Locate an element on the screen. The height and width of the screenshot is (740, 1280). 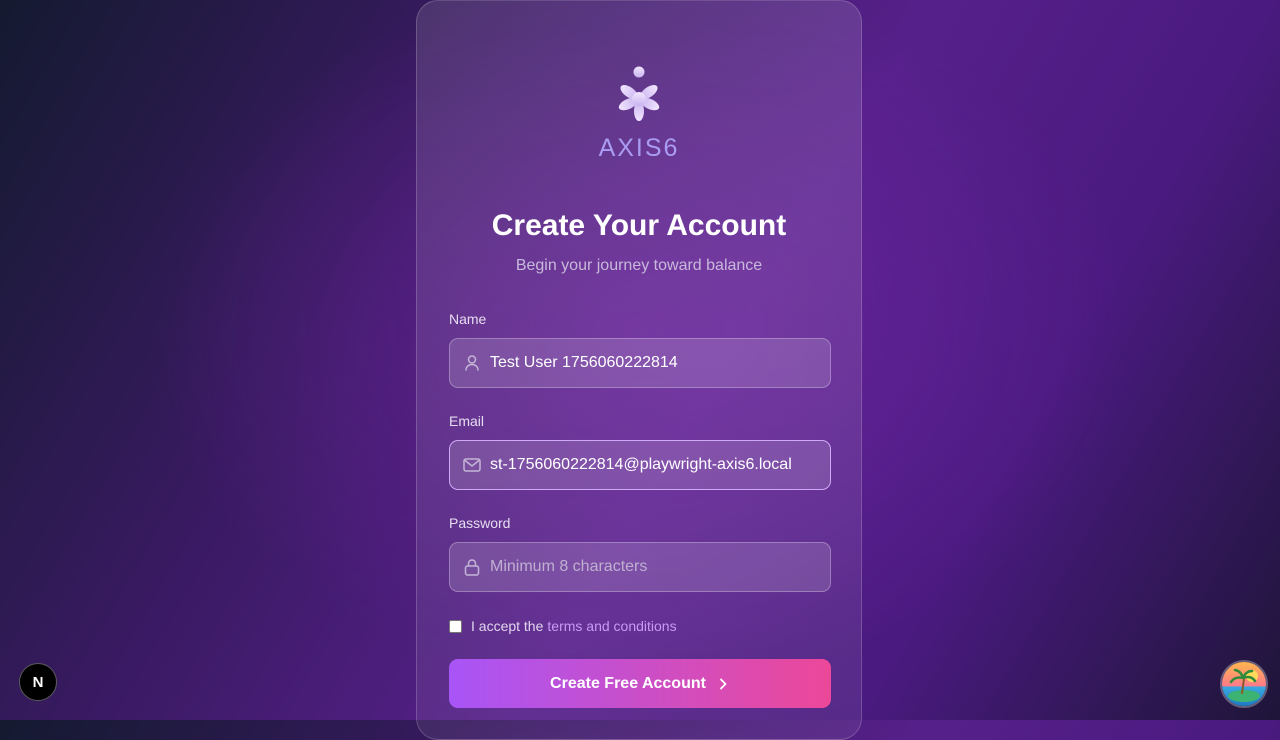
user-icon is located at coordinates (472, 363).